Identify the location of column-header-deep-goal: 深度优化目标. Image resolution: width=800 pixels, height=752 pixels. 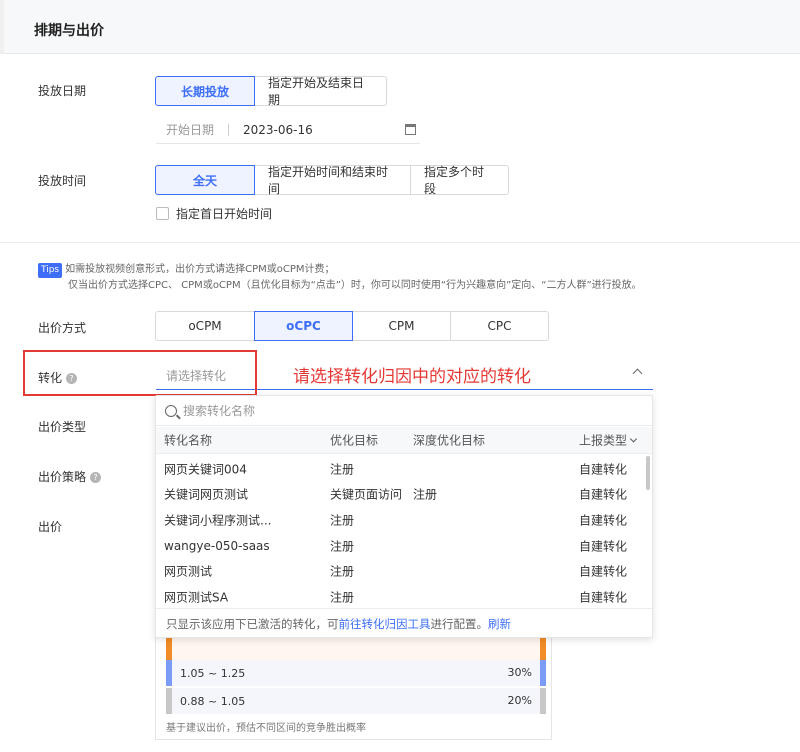
(449, 440).